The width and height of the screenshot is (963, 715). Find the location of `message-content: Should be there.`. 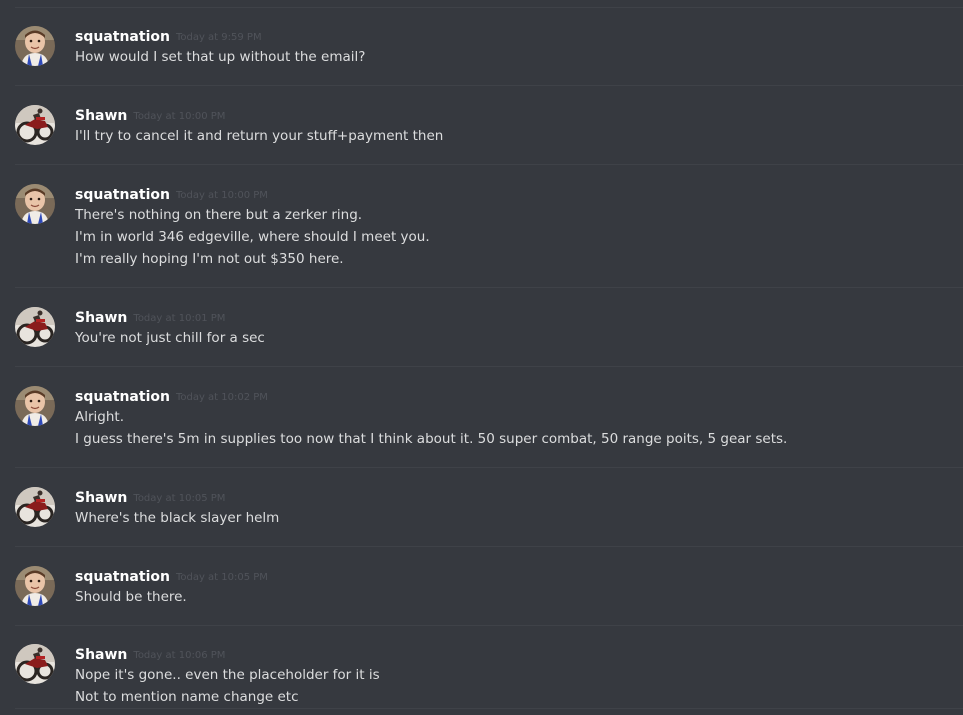

message-content: Should be there. is located at coordinates (131, 597).